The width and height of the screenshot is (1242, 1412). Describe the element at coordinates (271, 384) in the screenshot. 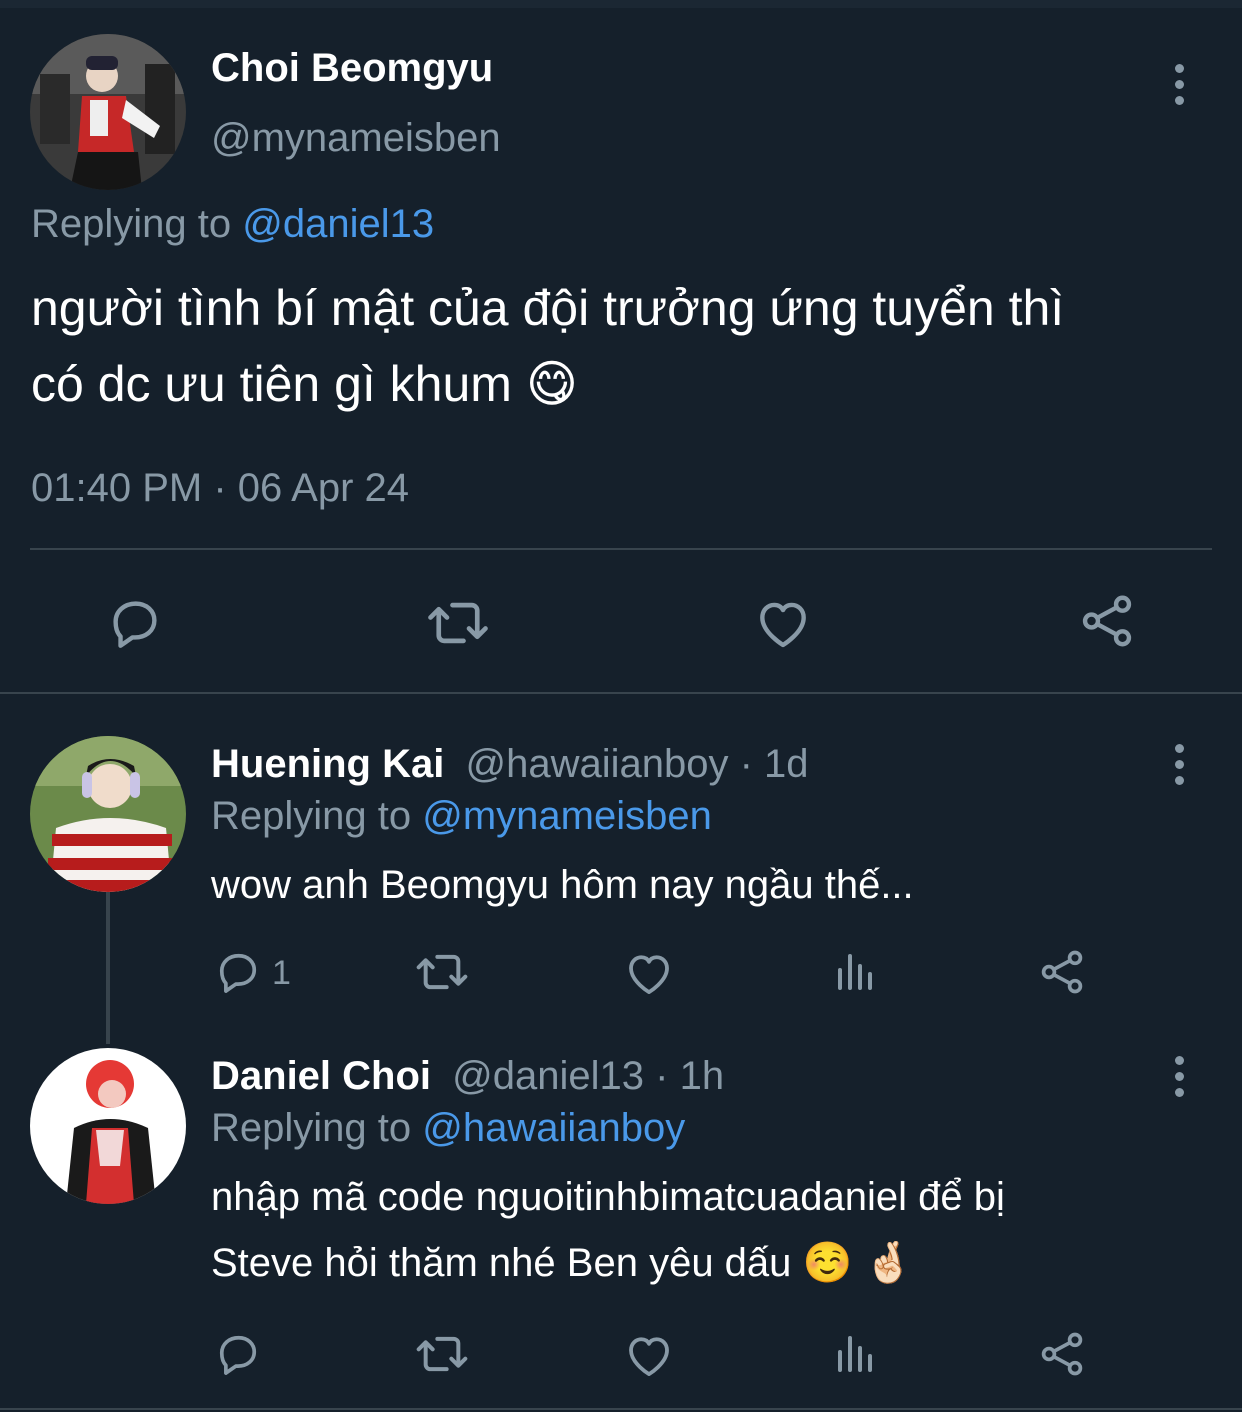

I see `tweet-text-fragment: có dc ưu tiên gì khum` at that location.